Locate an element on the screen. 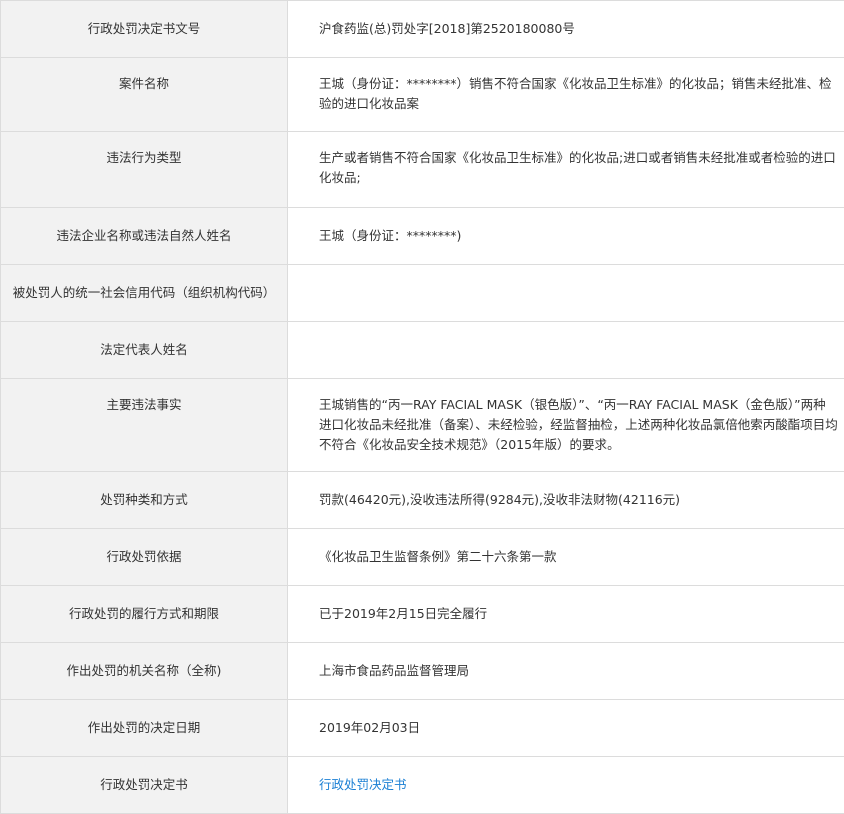  table-row: 行政处罚依据 《化妆品卫生监督条例》第二十六条第一款 is located at coordinates (422, 557).